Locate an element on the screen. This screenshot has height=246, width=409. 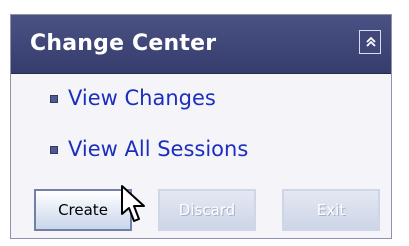
discard-button: Discard is located at coordinates (207, 210).